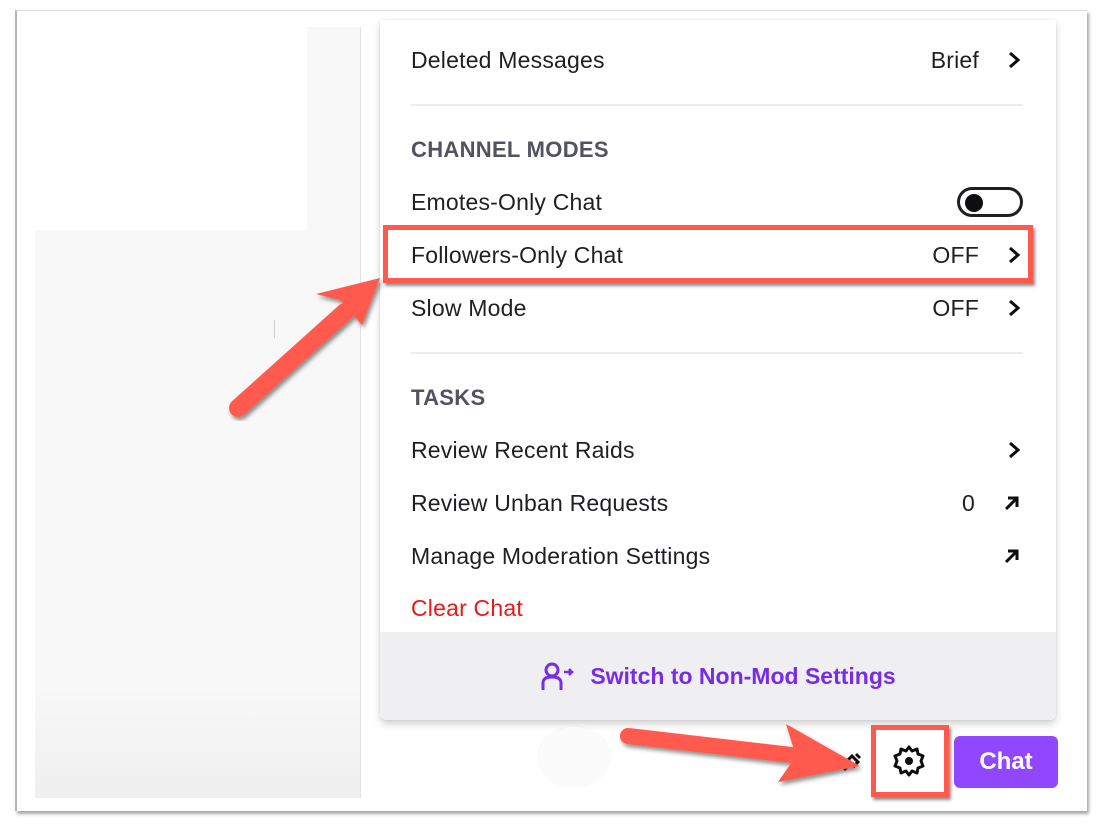 The image size is (1102, 831). What do you see at coordinates (508, 59) in the screenshot?
I see `deleted-messages-label: Deleted Messages` at bounding box center [508, 59].